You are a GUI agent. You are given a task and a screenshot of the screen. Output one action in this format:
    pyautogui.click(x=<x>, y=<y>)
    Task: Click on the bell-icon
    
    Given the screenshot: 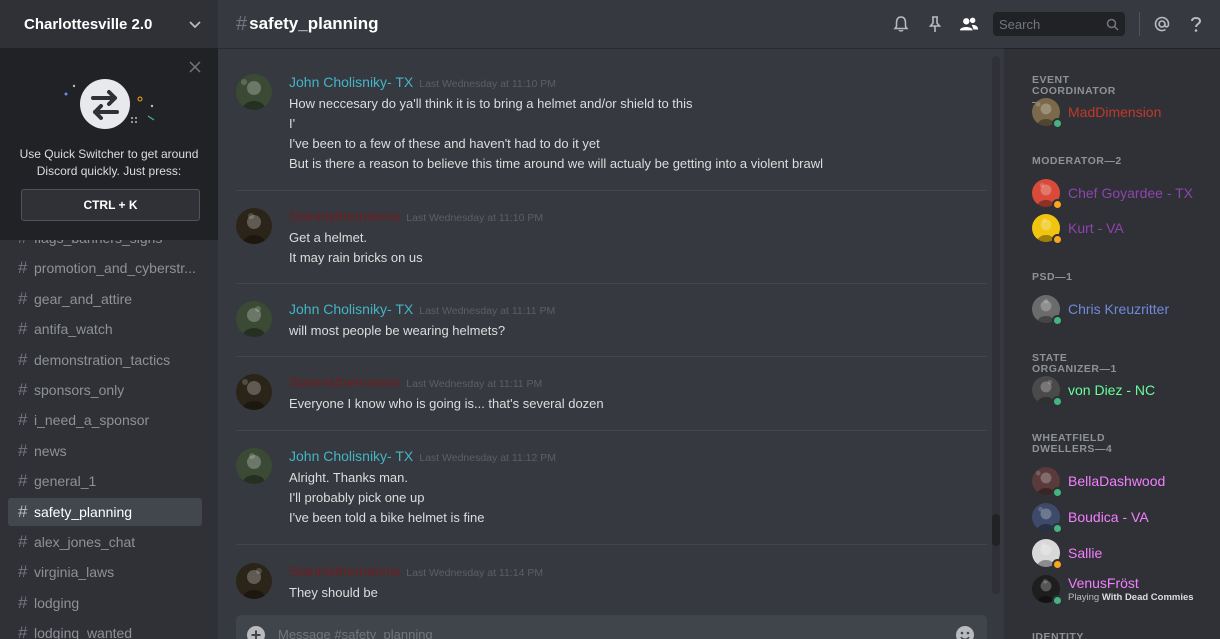 What is the action you would take?
    pyautogui.click(x=901, y=24)
    